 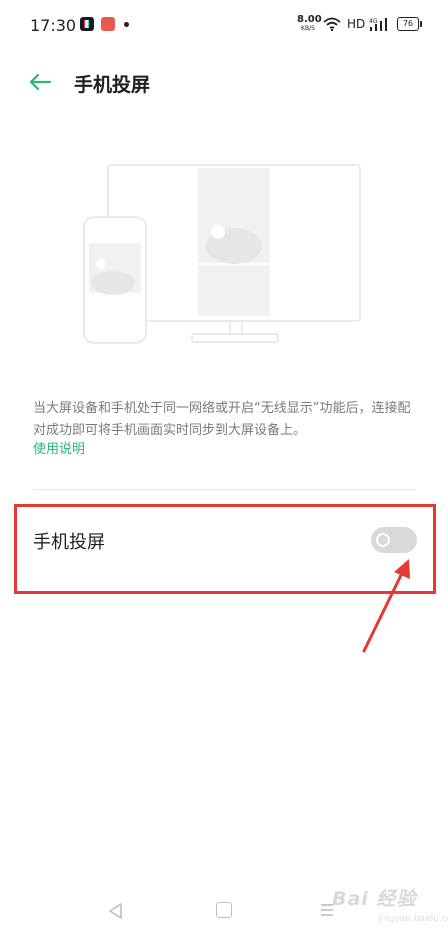 What do you see at coordinates (224, 547) in the screenshot?
I see `screen-cast-setting-row: 手机投屏` at bounding box center [224, 547].